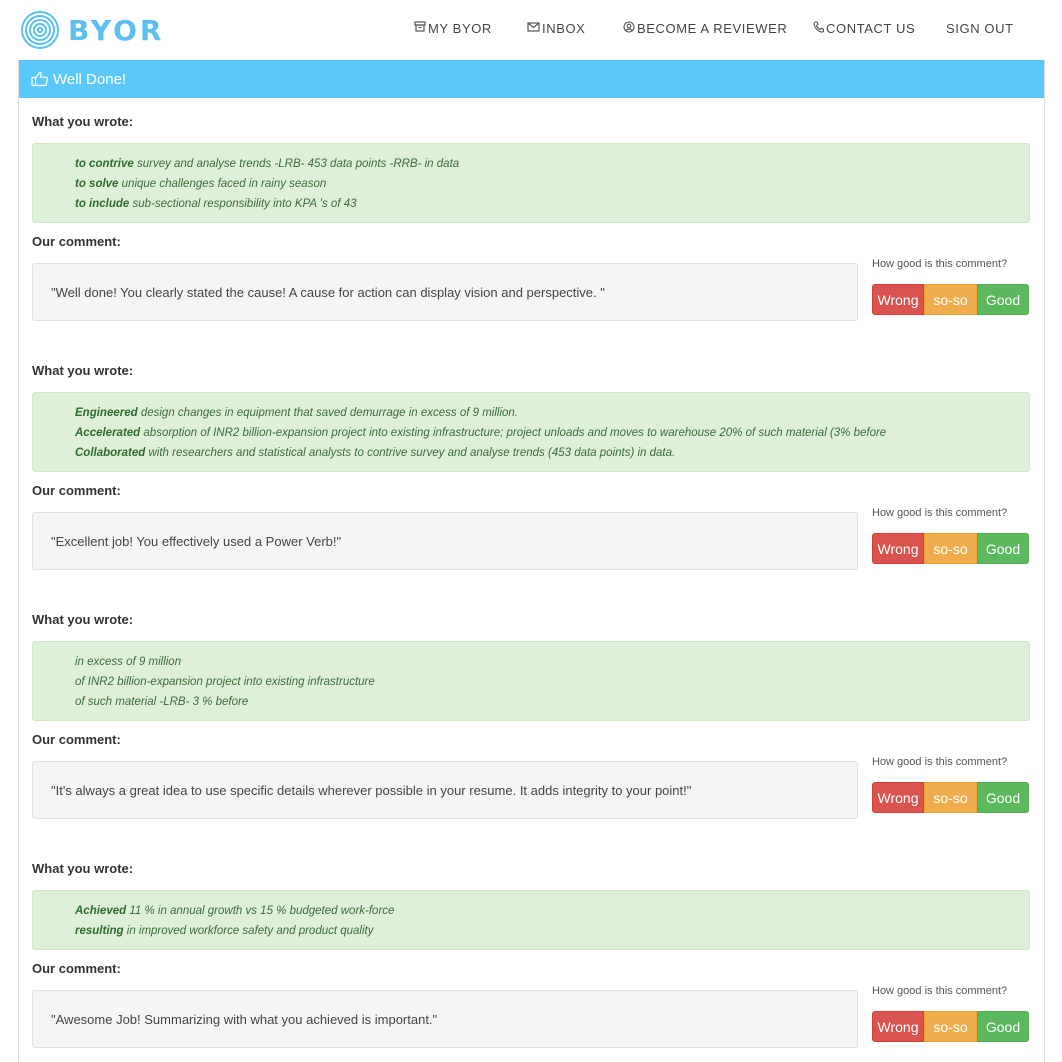 This screenshot has width=1062, height=1062. I want to click on nav-label: BECOME A REVIEWER, so click(712, 28).